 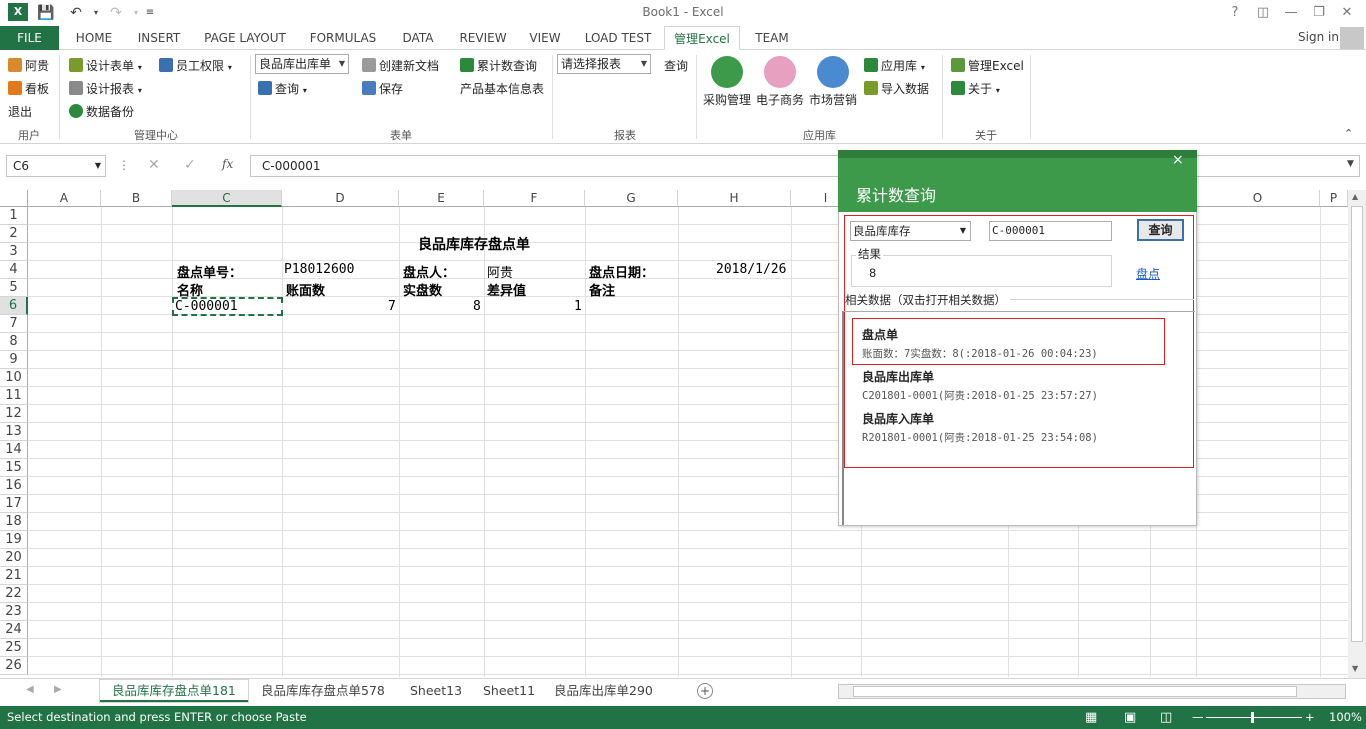 What do you see at coordinates (898, 418) in the screenshot?
I see `related-item-title: 良品库入库单` at bounding box center [898, 418].